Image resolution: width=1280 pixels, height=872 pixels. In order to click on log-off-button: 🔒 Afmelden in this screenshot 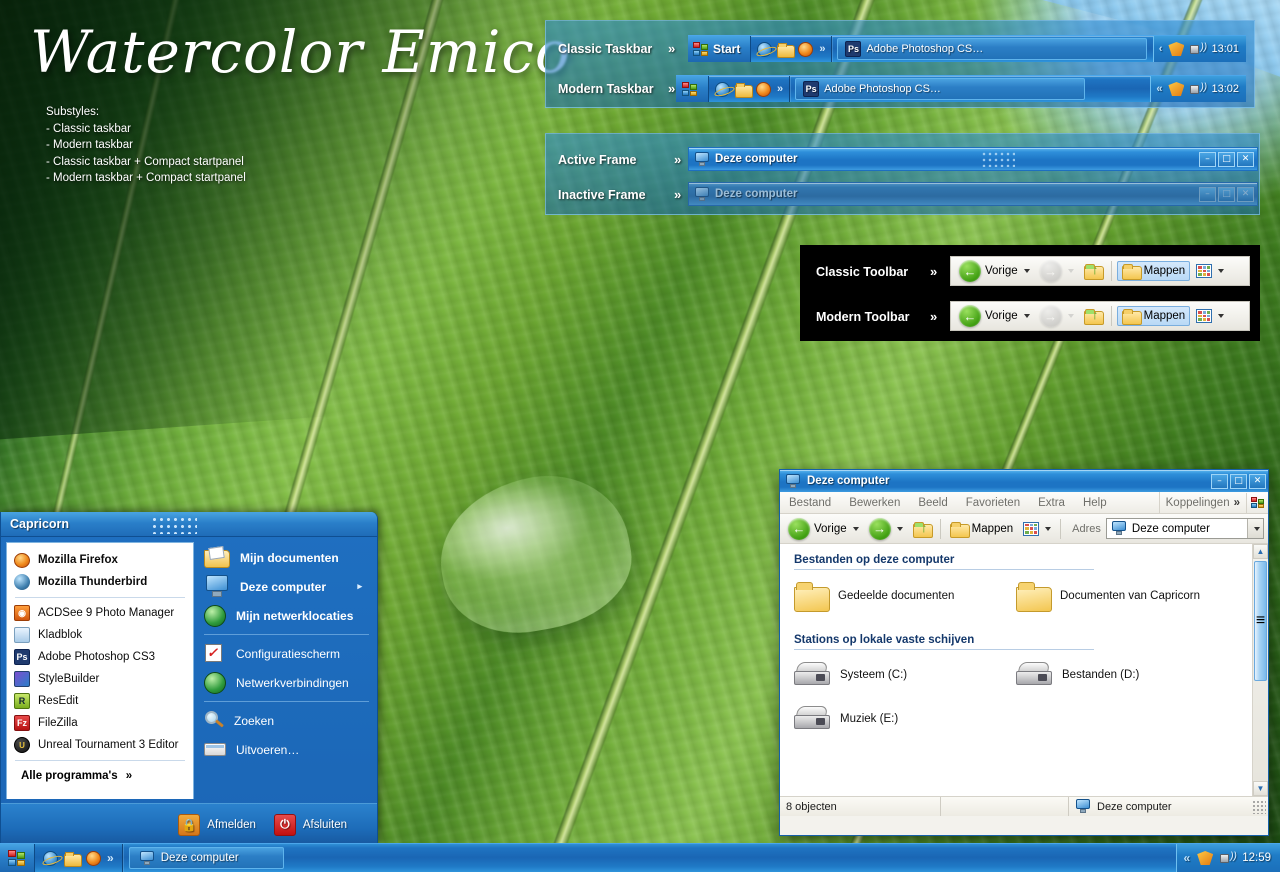, I will do `click(217, 824)`.